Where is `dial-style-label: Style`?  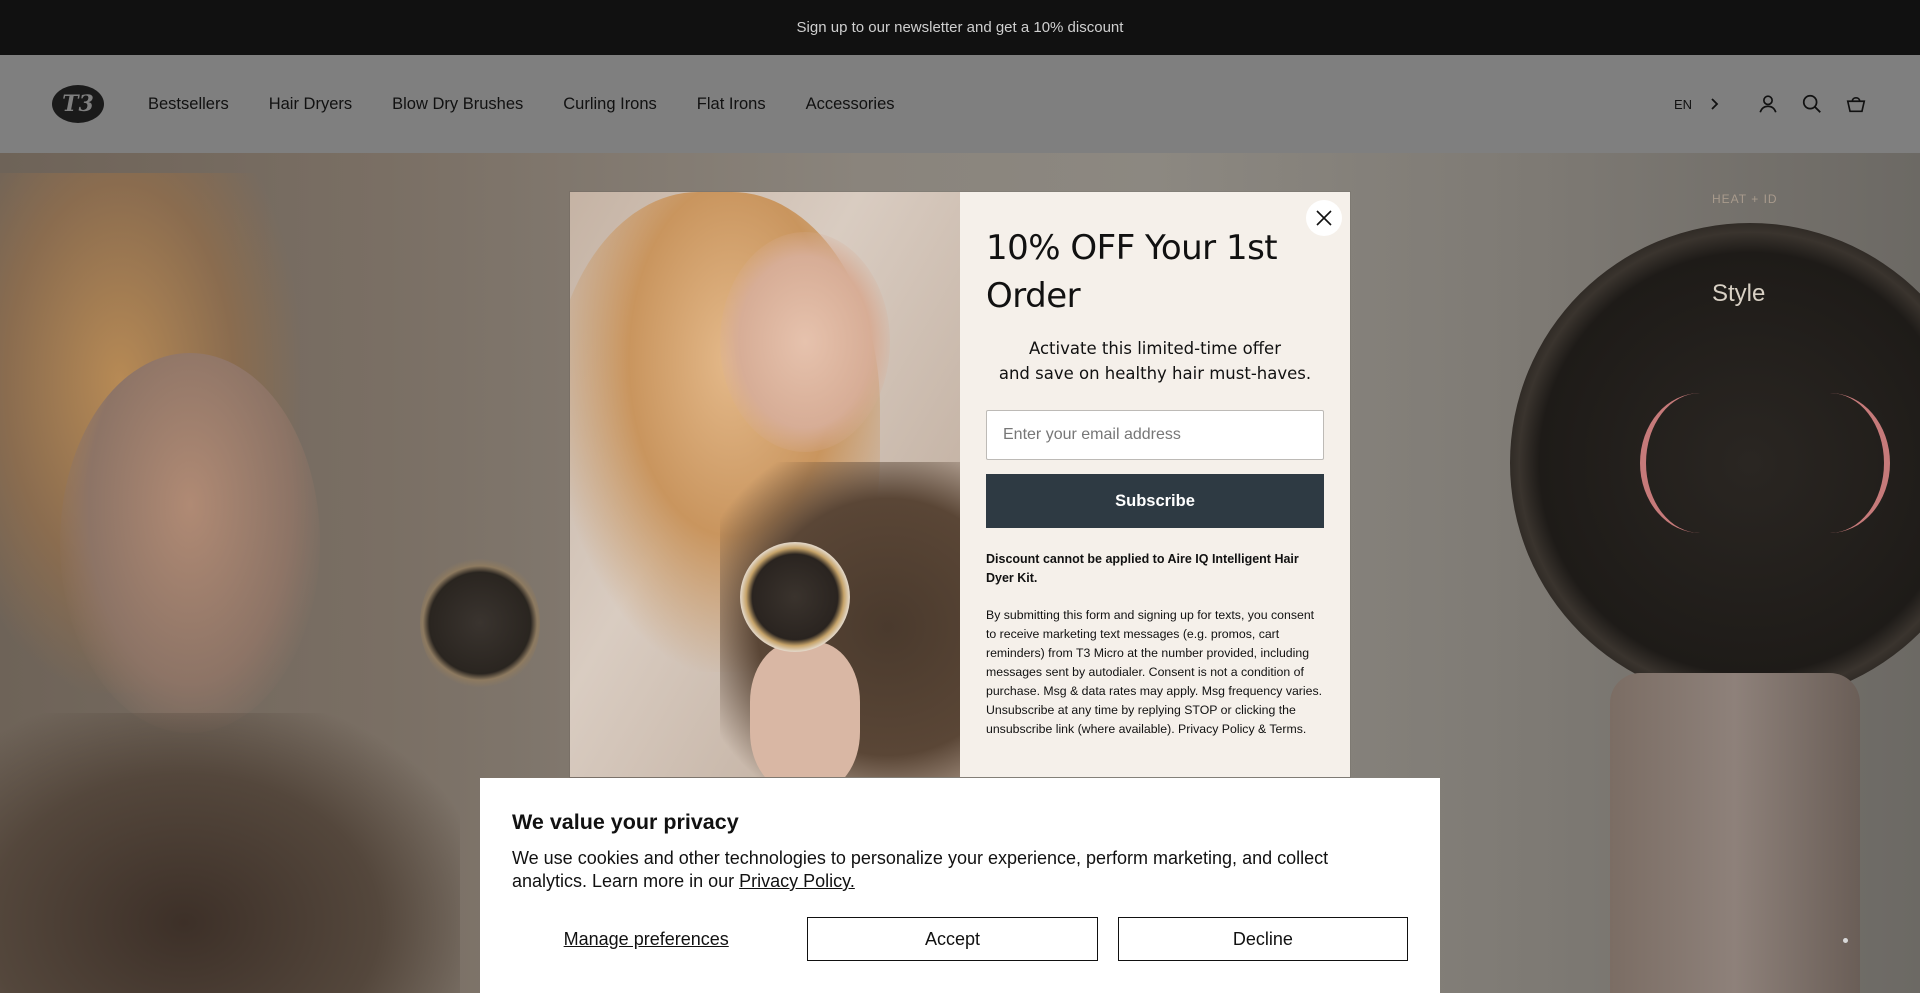 dial-style-label: Style is located at coordinates (1739, 293).